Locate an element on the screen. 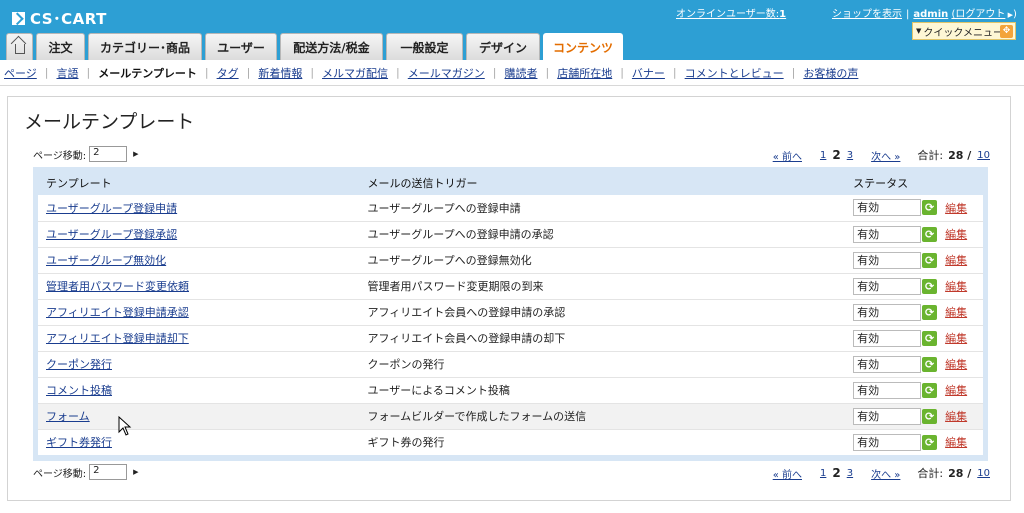 Image resolution: width=1024 pixels, height=513 pixels. tab-label: コンテンツ is located at coordinates (582, 48).